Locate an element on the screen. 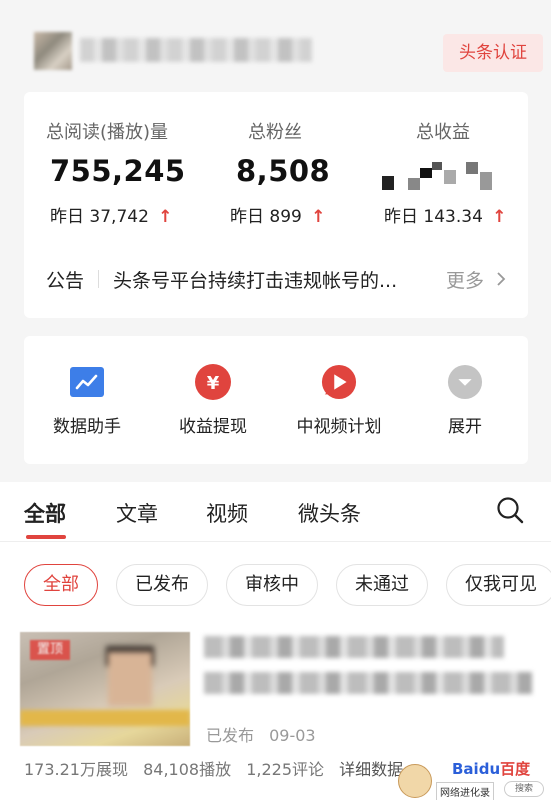  article-meta: 已发布 09-03 is located at coordinates (261, 734).